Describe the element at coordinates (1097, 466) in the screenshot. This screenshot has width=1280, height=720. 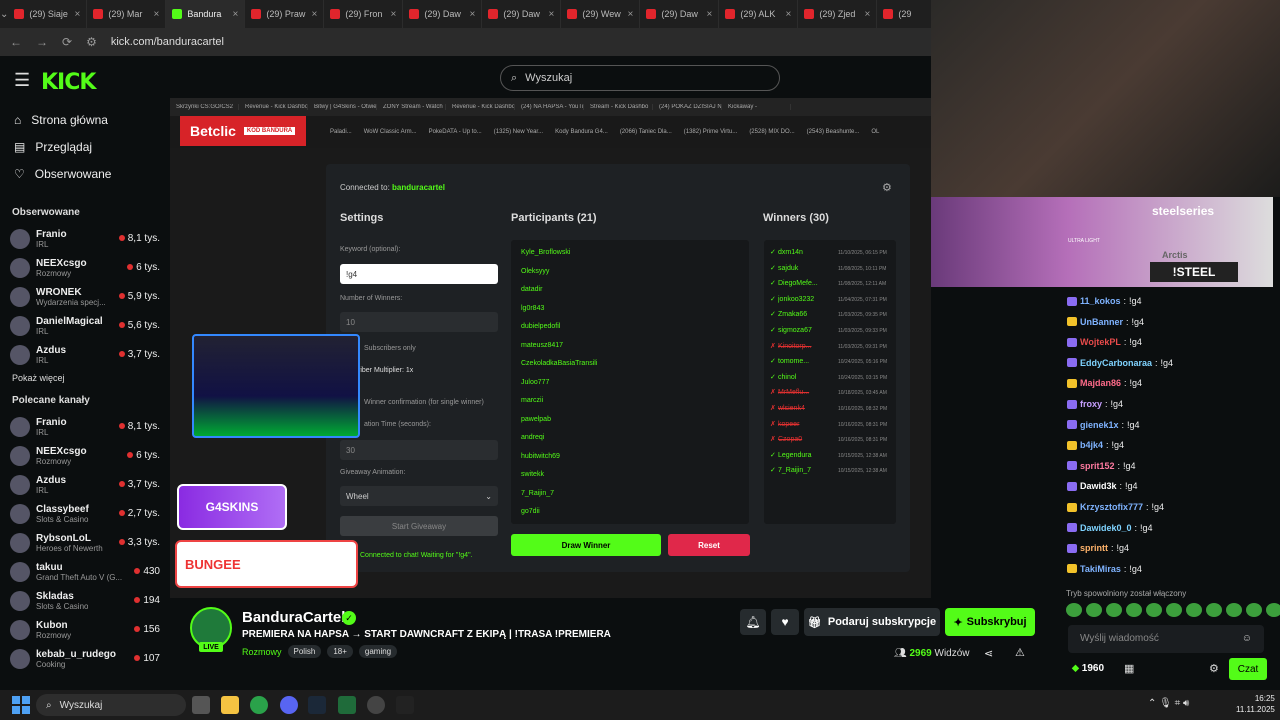
I see `chat-username: sprit152` at that location.